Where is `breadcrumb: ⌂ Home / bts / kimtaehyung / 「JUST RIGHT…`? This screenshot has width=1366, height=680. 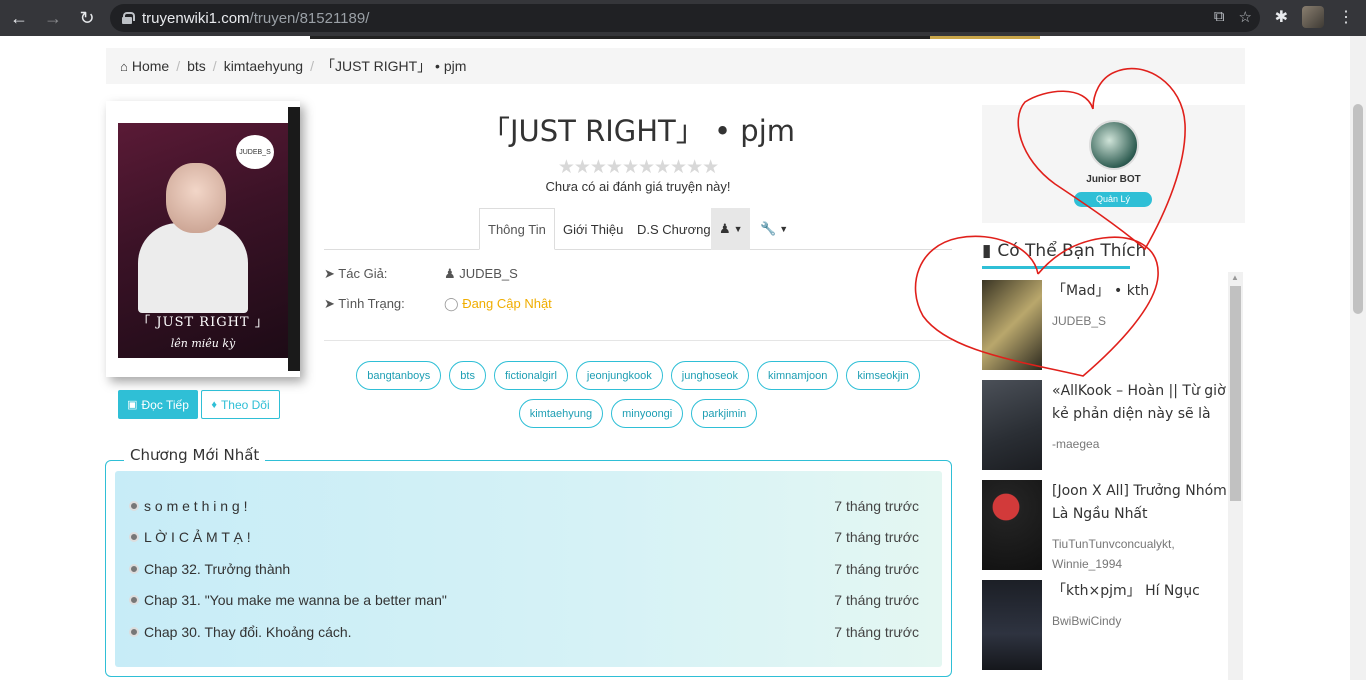
breadcrumb: ⌂ Home / bts / kimtaehyung / 「JUST RIGHT… is located at coordinates (675, 66).